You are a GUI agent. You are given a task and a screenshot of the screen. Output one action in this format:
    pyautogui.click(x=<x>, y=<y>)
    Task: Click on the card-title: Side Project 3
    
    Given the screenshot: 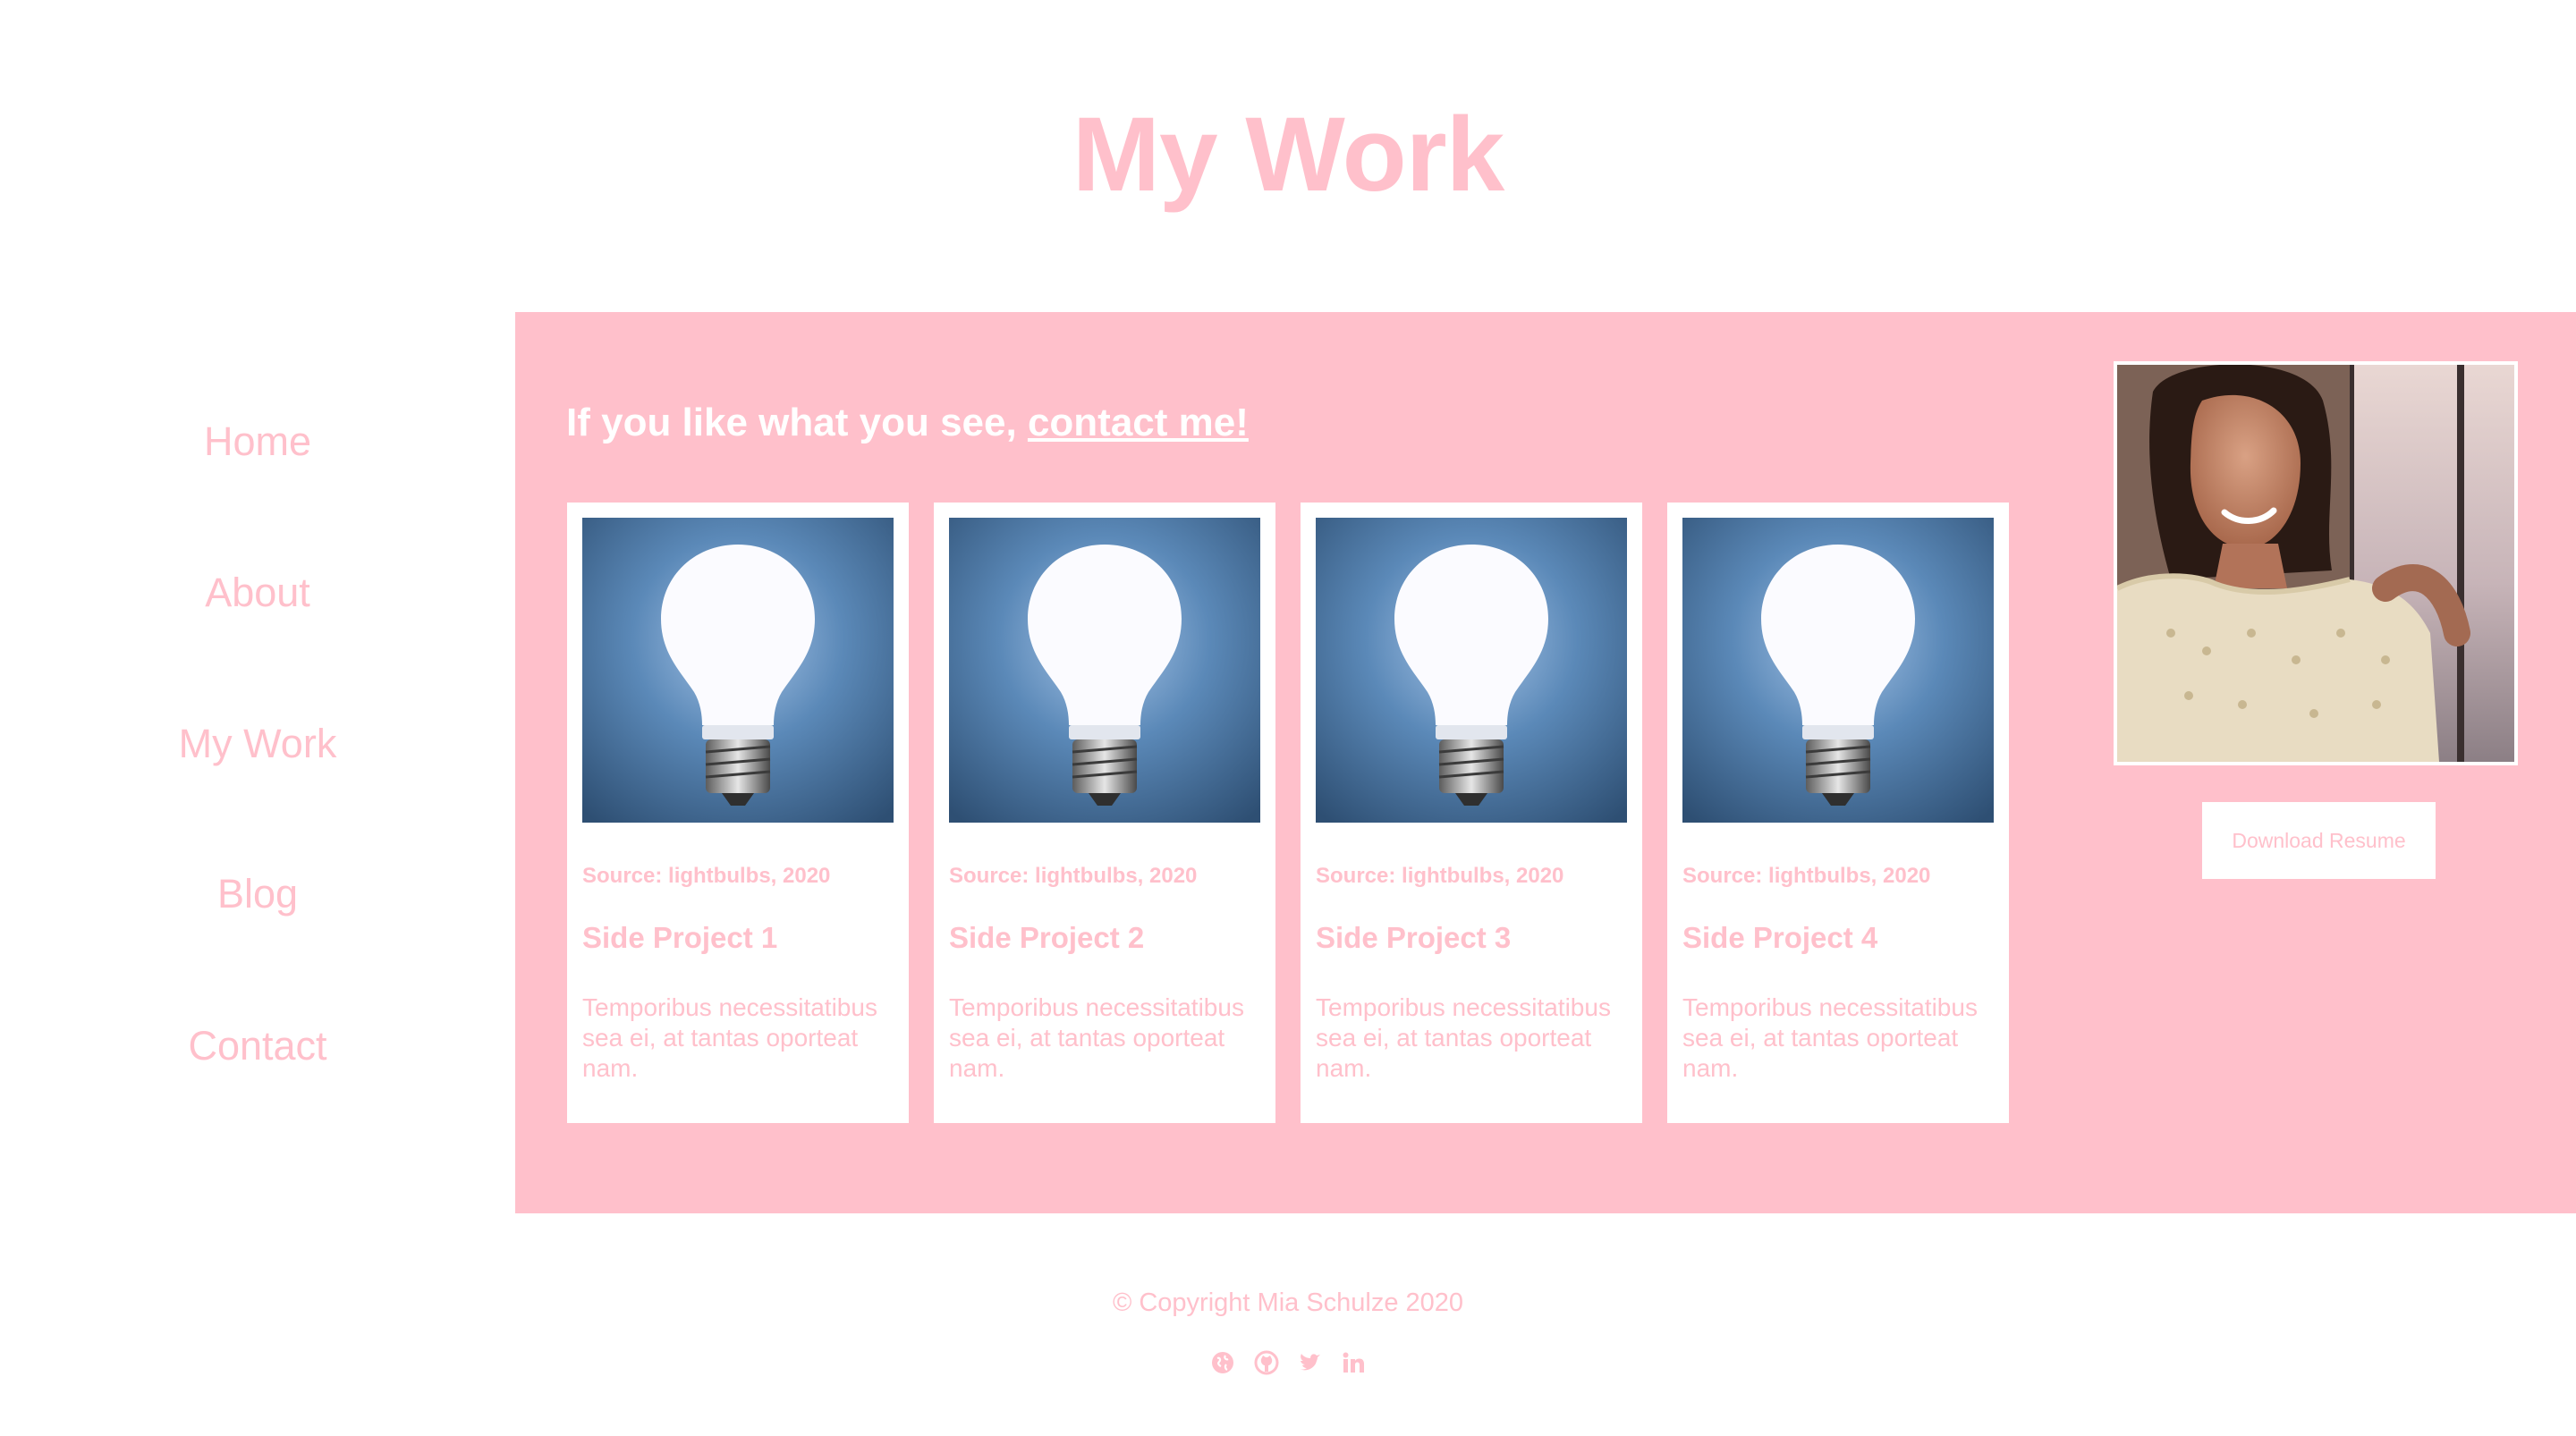 What is the action you would take?
    pyautogui.click(x=1413, y=938)
    